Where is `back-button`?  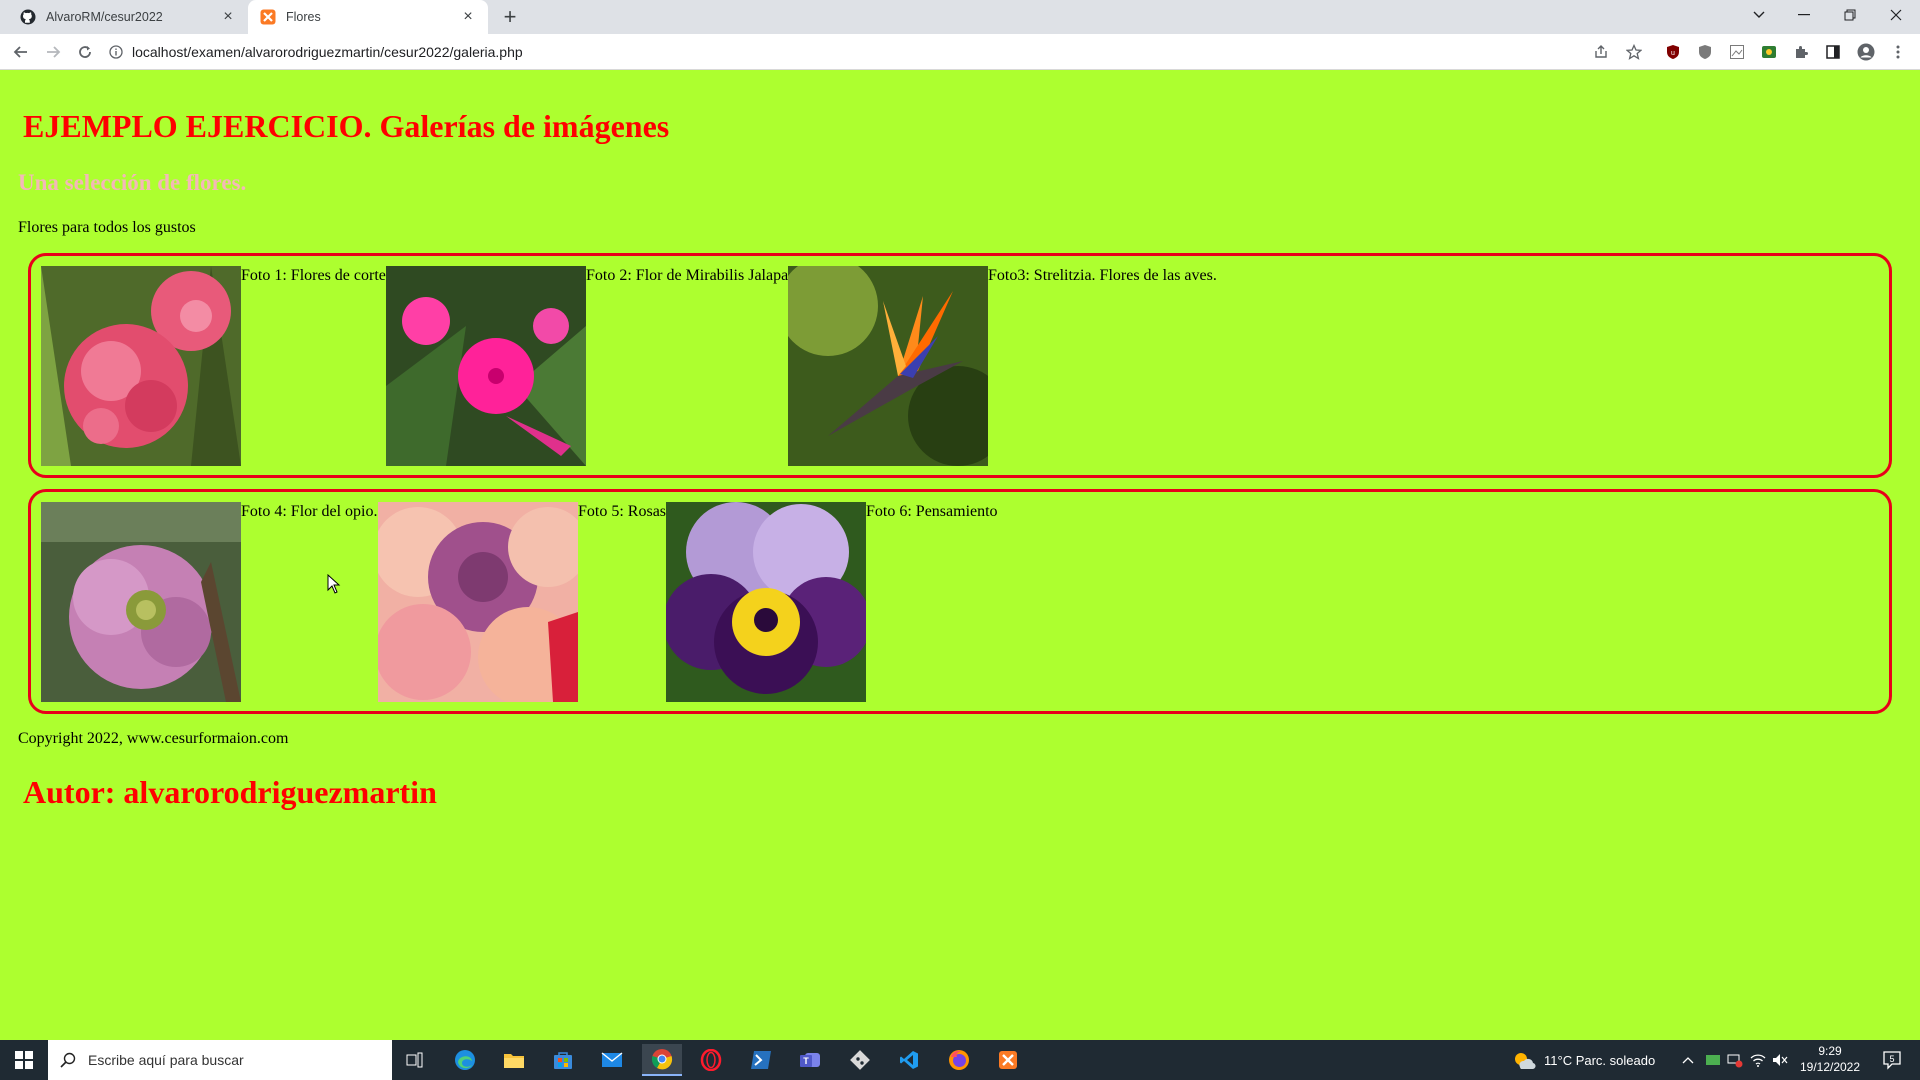 back-button is located at coordinates (21, 52).